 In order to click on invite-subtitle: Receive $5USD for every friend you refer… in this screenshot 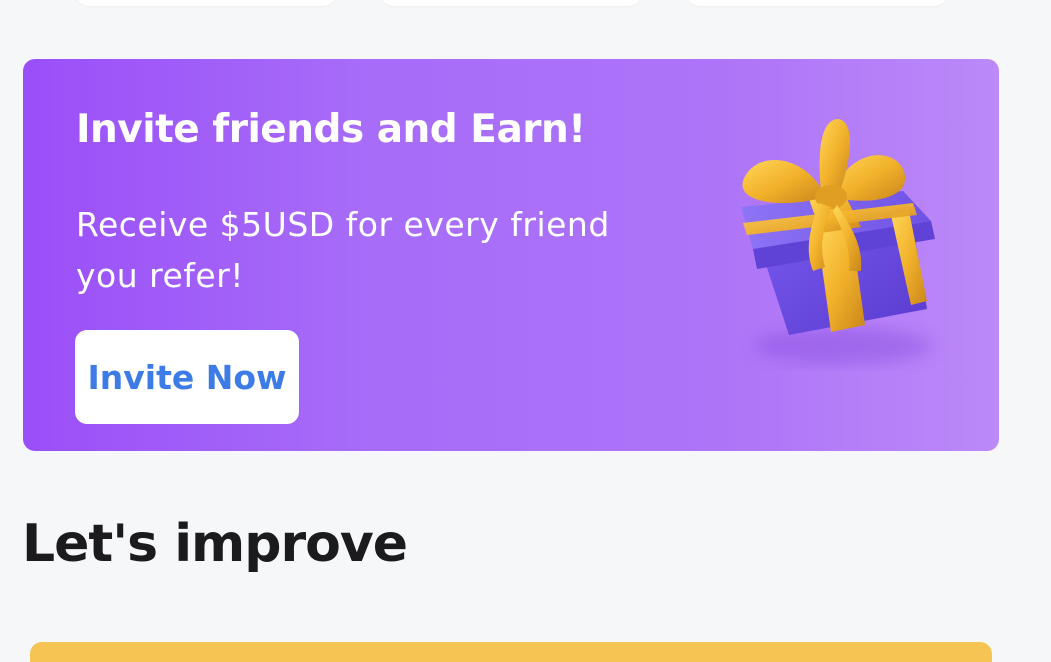, I will do `click(343, 250)`.